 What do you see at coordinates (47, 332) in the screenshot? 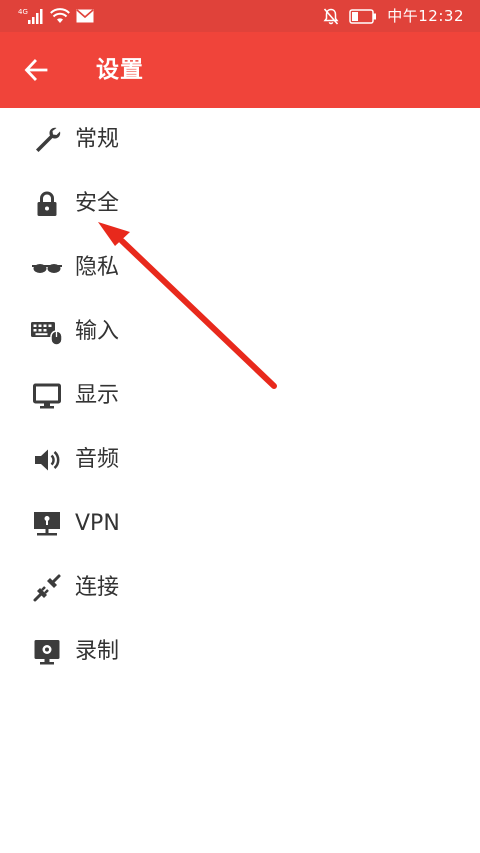
I see `keyboard-mouse-icon` at bounding box center [47, 332].